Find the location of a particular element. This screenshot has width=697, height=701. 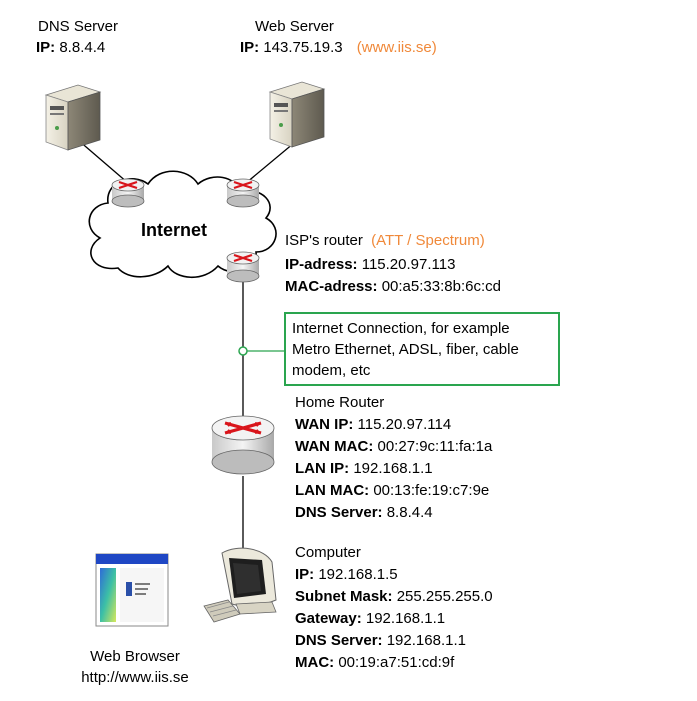

callout-anchor is located at coordinates (243, 351).